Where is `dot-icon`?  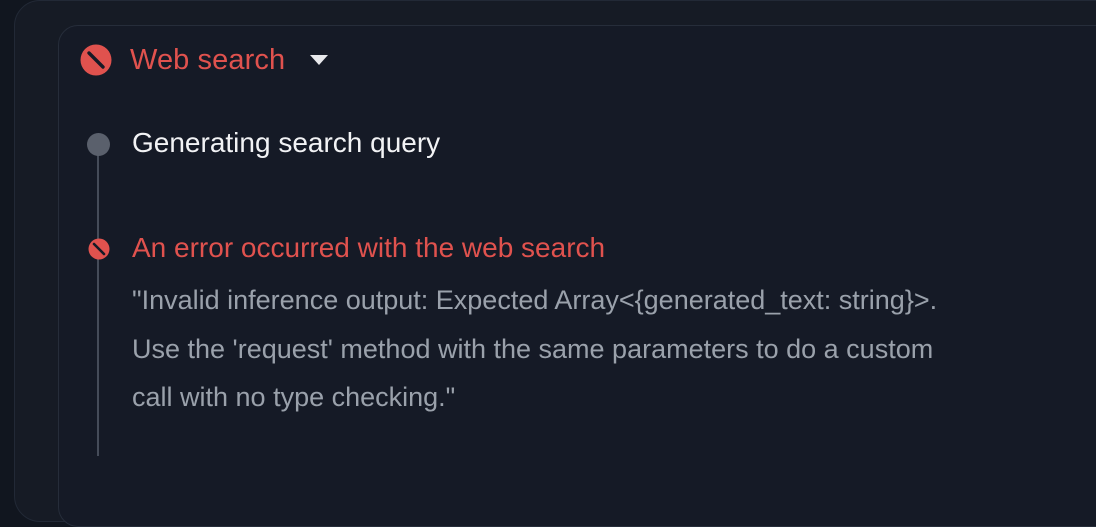
dot-icon is located at coordinates (98, 144).